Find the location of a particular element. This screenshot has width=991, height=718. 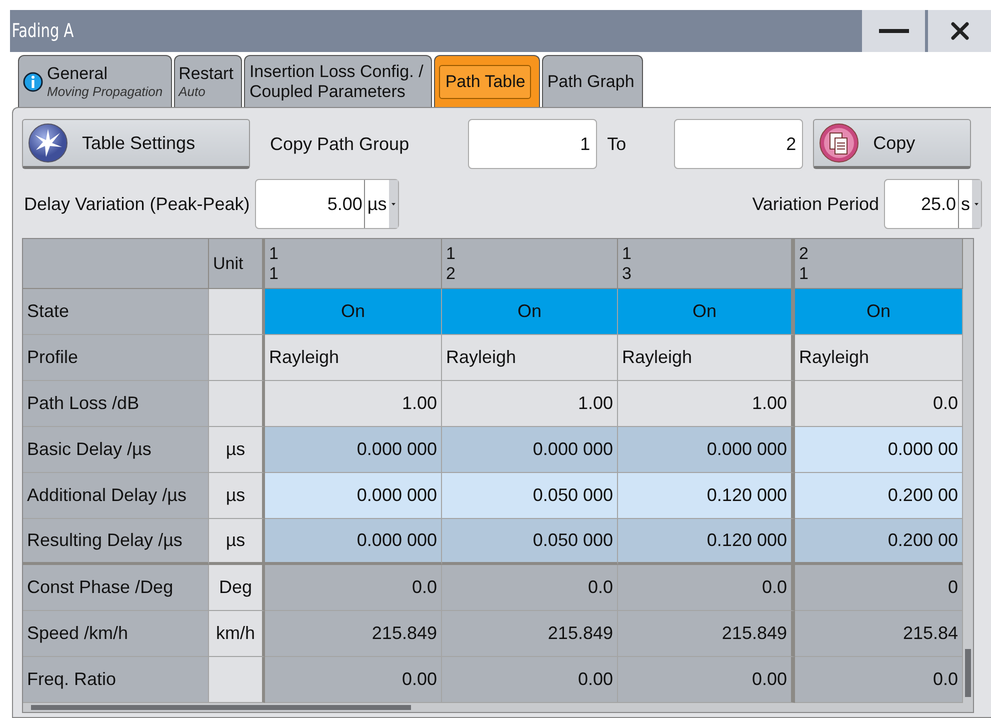

value-field: 5.00 µs is located at coordinates (326, 204).